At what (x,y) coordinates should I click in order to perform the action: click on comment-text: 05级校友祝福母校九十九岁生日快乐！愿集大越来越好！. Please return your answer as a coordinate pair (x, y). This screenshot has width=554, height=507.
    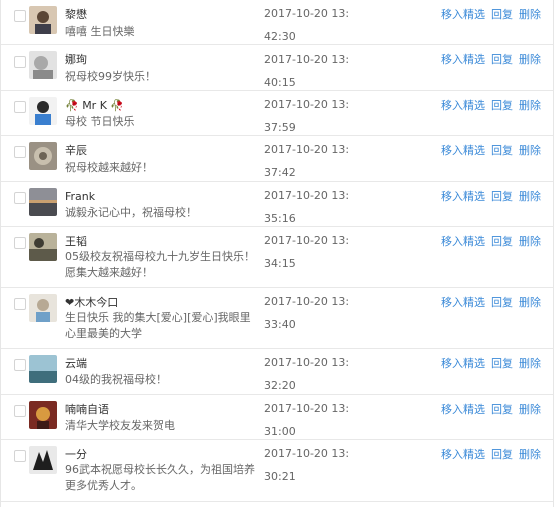
    Looking at the image, I should click on (160, 264).